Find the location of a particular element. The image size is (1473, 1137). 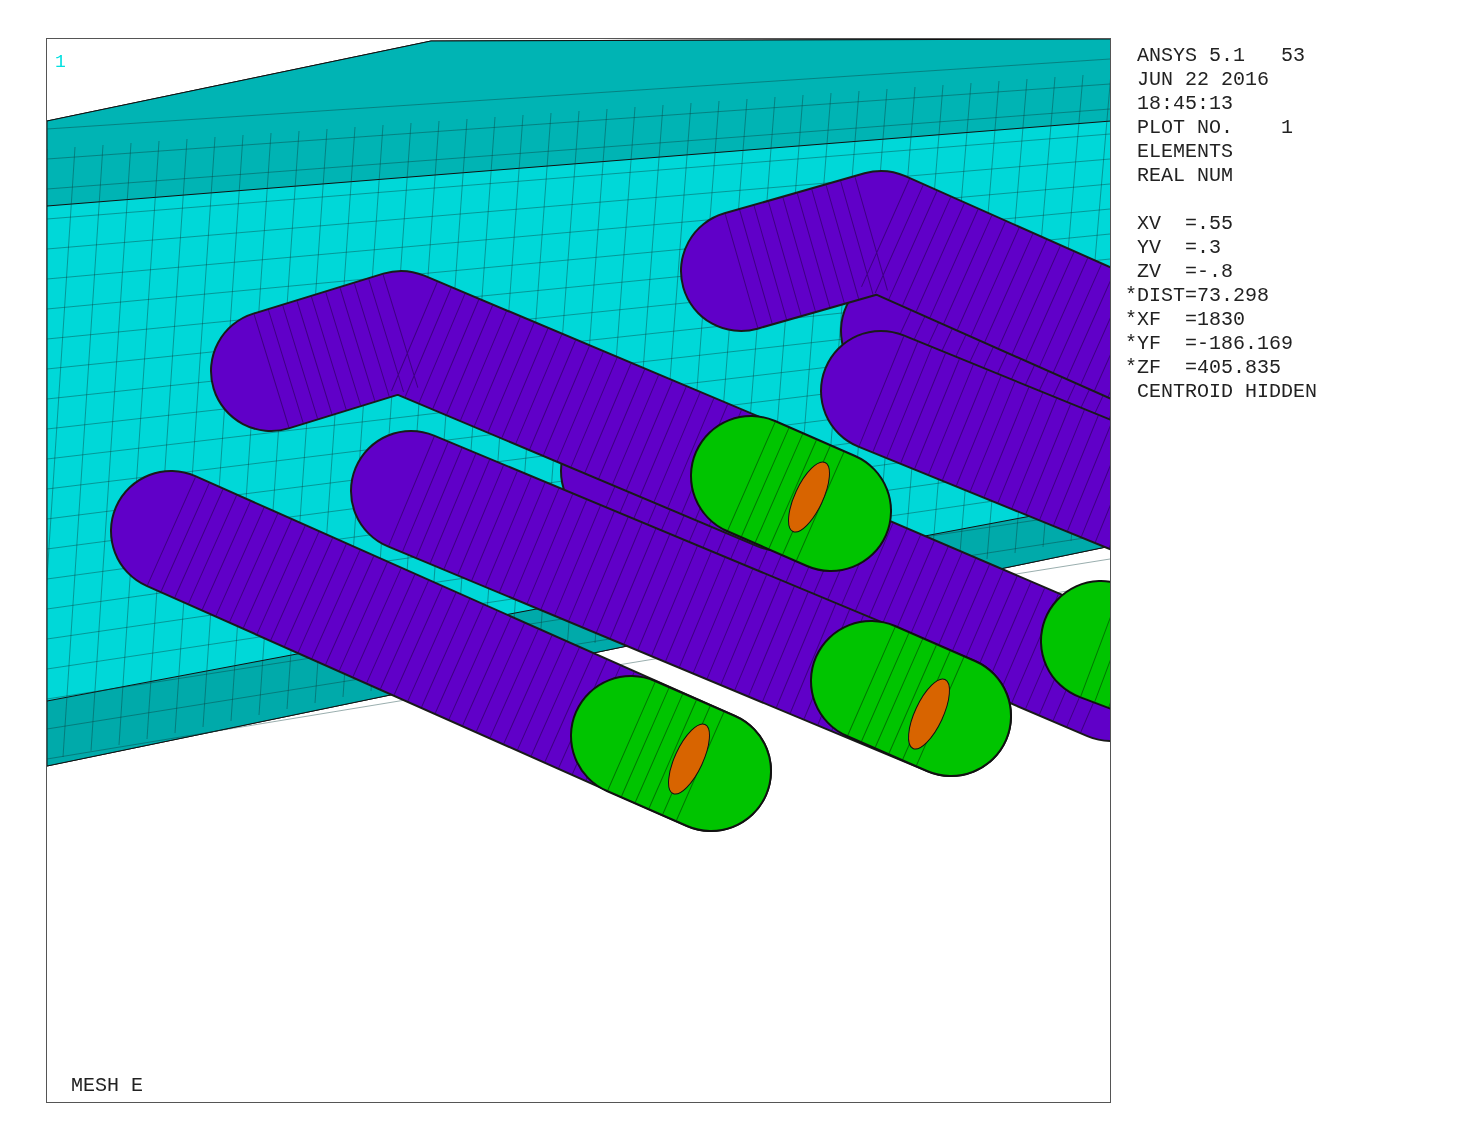

window-number: 1 is located at coordinates (60, 62).